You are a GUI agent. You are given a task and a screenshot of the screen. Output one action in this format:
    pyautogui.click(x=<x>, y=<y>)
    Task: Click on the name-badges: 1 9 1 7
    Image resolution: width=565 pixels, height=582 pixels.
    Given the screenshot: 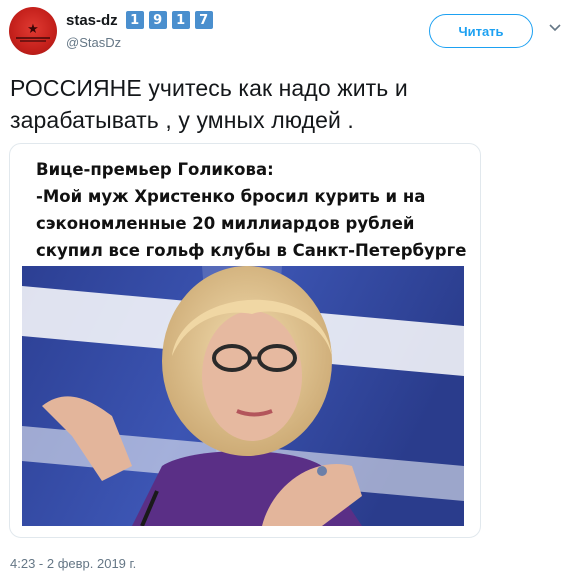 What is the action you would take?
    pyautogui.click(x=171, y=20)
    